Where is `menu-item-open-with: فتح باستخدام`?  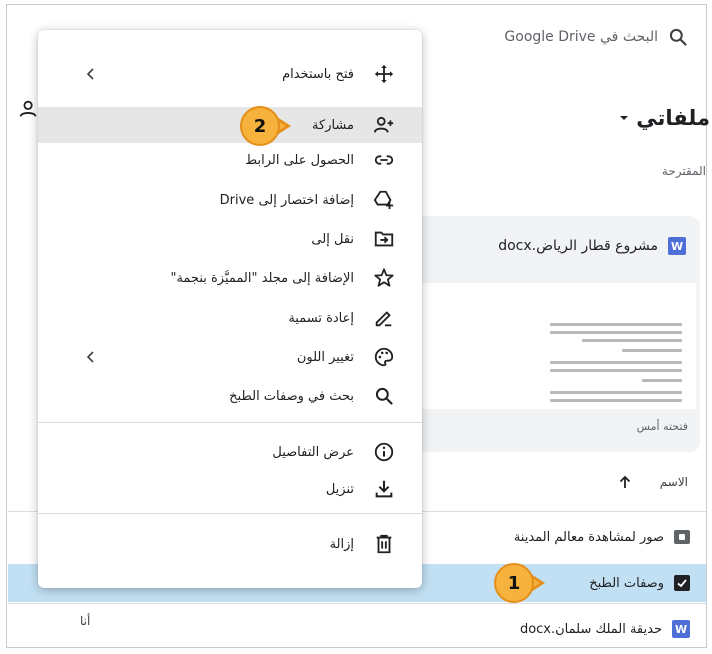
menu-item-open-with: فتح باستخدام is located at coordinates (230, 74).